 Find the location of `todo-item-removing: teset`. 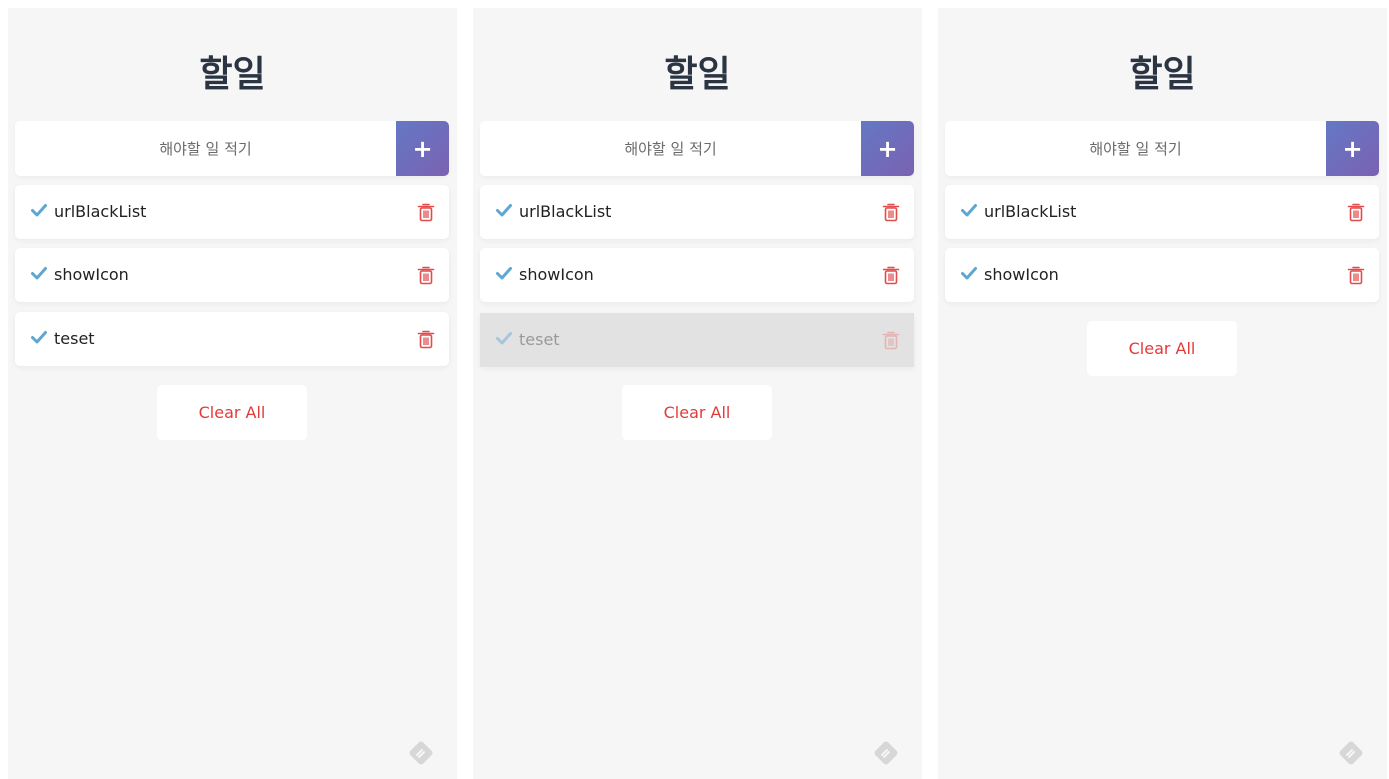

todo-item-removing: teset is located at coordinates (697, 340).